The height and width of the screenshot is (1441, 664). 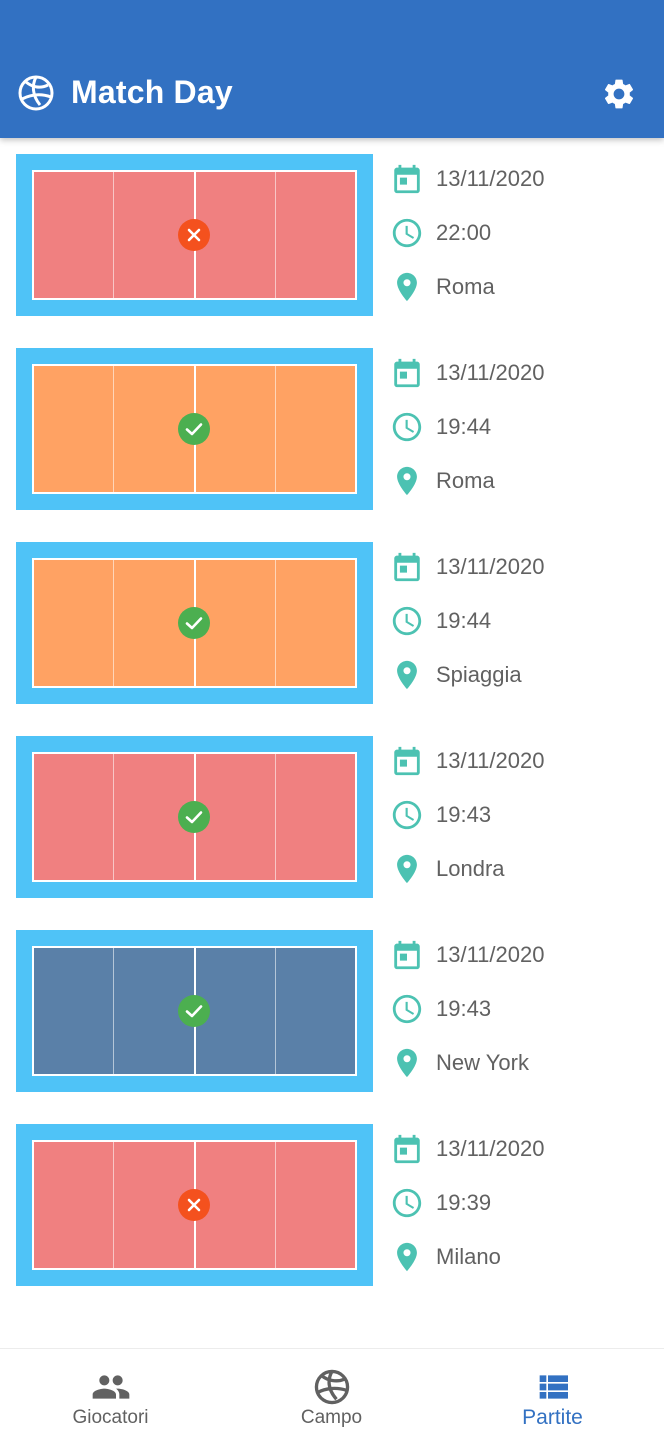 I want to click on place-text: Spiaggia, so click(x=479, y=674).